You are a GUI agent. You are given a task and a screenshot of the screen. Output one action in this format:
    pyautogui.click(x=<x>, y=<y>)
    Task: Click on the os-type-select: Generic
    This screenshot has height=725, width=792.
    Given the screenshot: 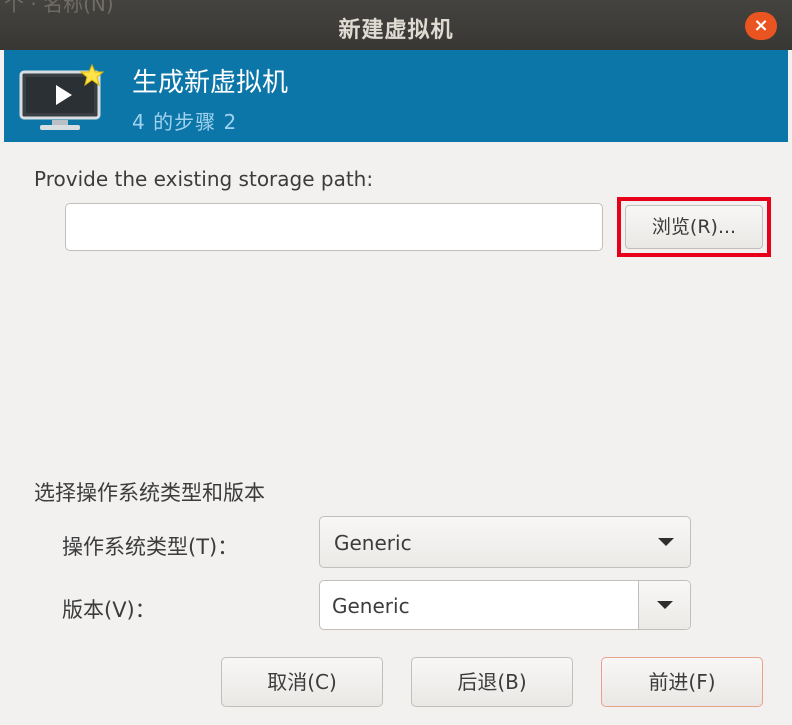 What is the action you would take?
    pyautogui.click(x=505, y=542)
    